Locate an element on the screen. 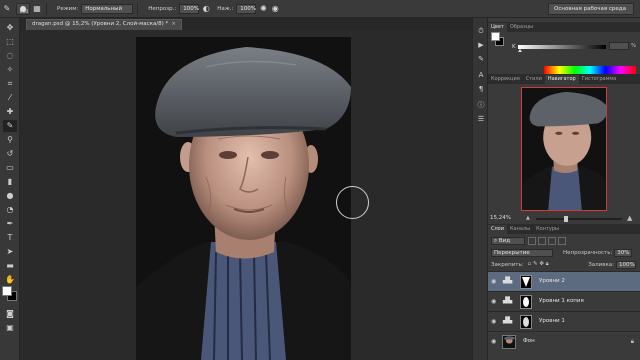 The width and height of the screenshot is (640, 360). layer-row-background: ◉ Фон 🔒︎ is located at coordinates (564, 341).